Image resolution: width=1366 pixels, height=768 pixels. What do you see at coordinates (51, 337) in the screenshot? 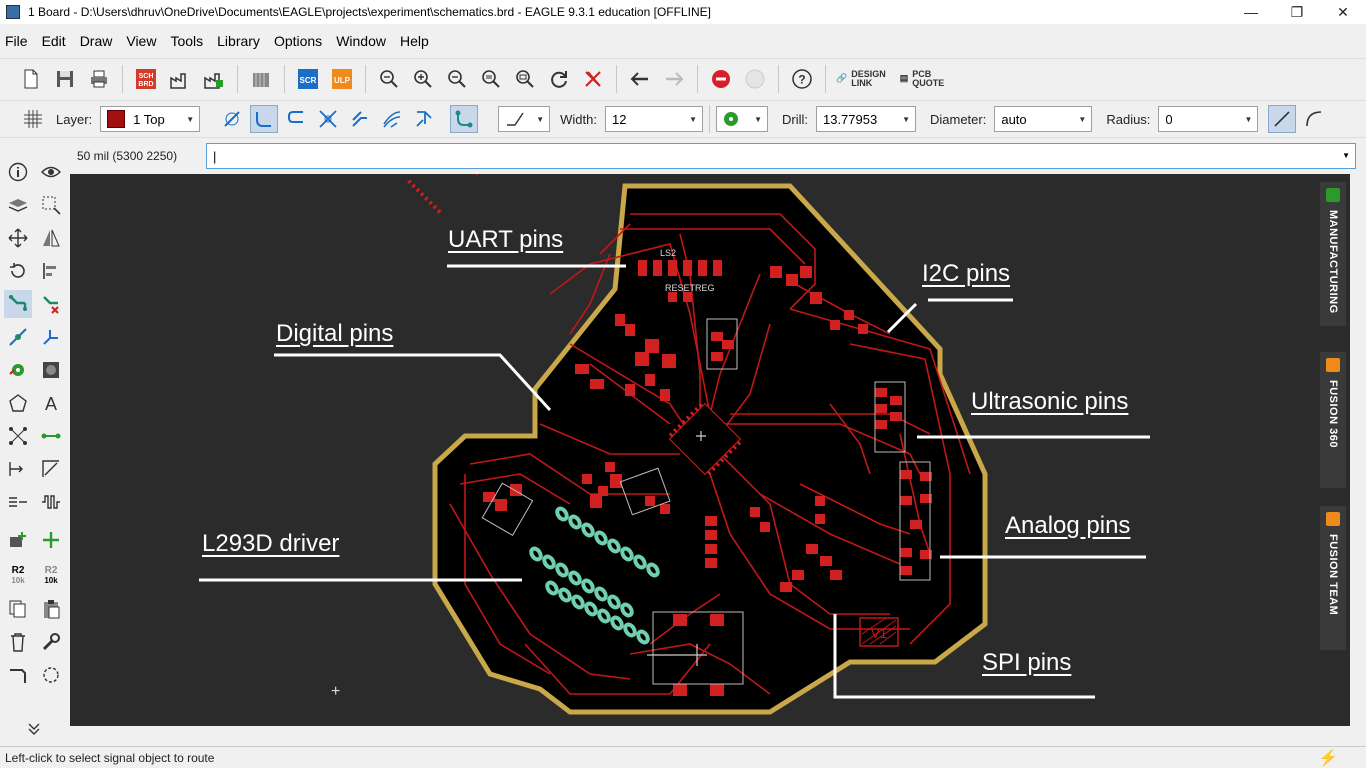
I see `slice-tool` at bounding box center [51, 337].